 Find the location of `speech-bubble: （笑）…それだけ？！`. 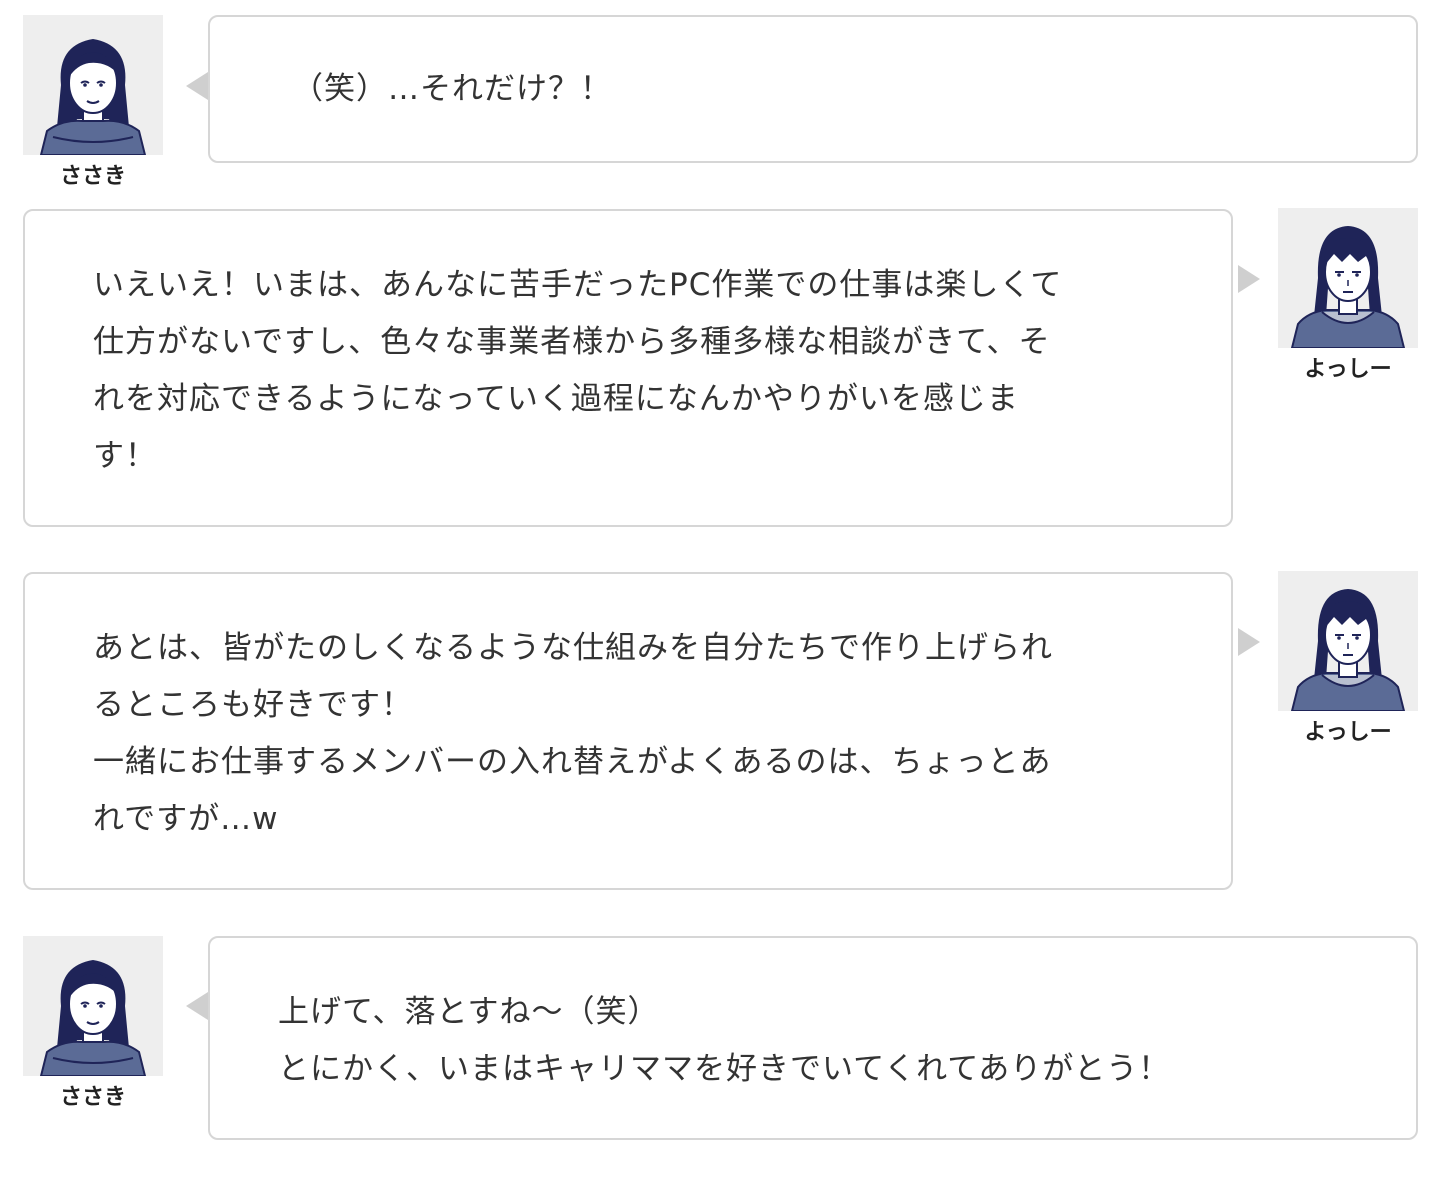

speech-bubble: （笑）…それだけ？！ is located at coordinates (813, 89).